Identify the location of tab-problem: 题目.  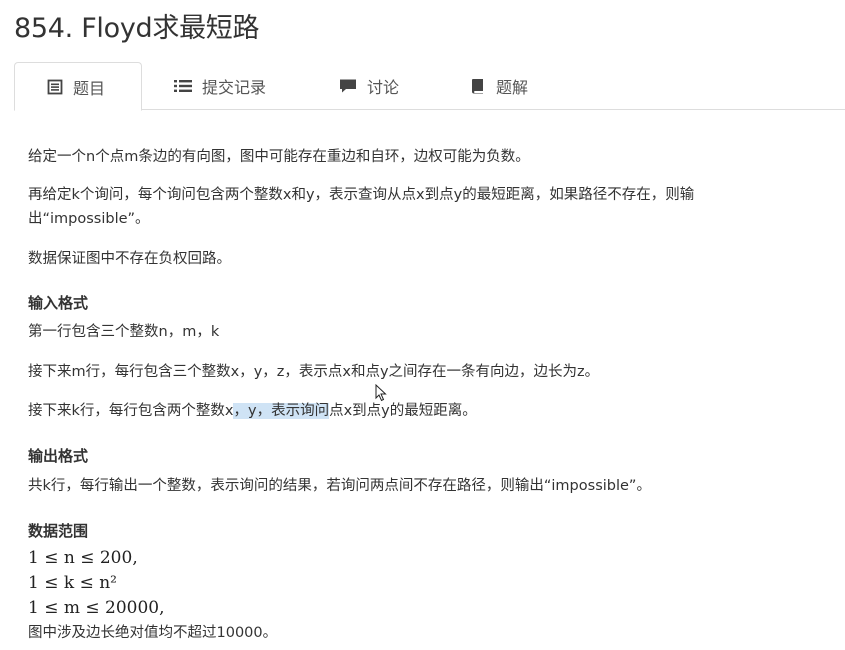
(78, 86).